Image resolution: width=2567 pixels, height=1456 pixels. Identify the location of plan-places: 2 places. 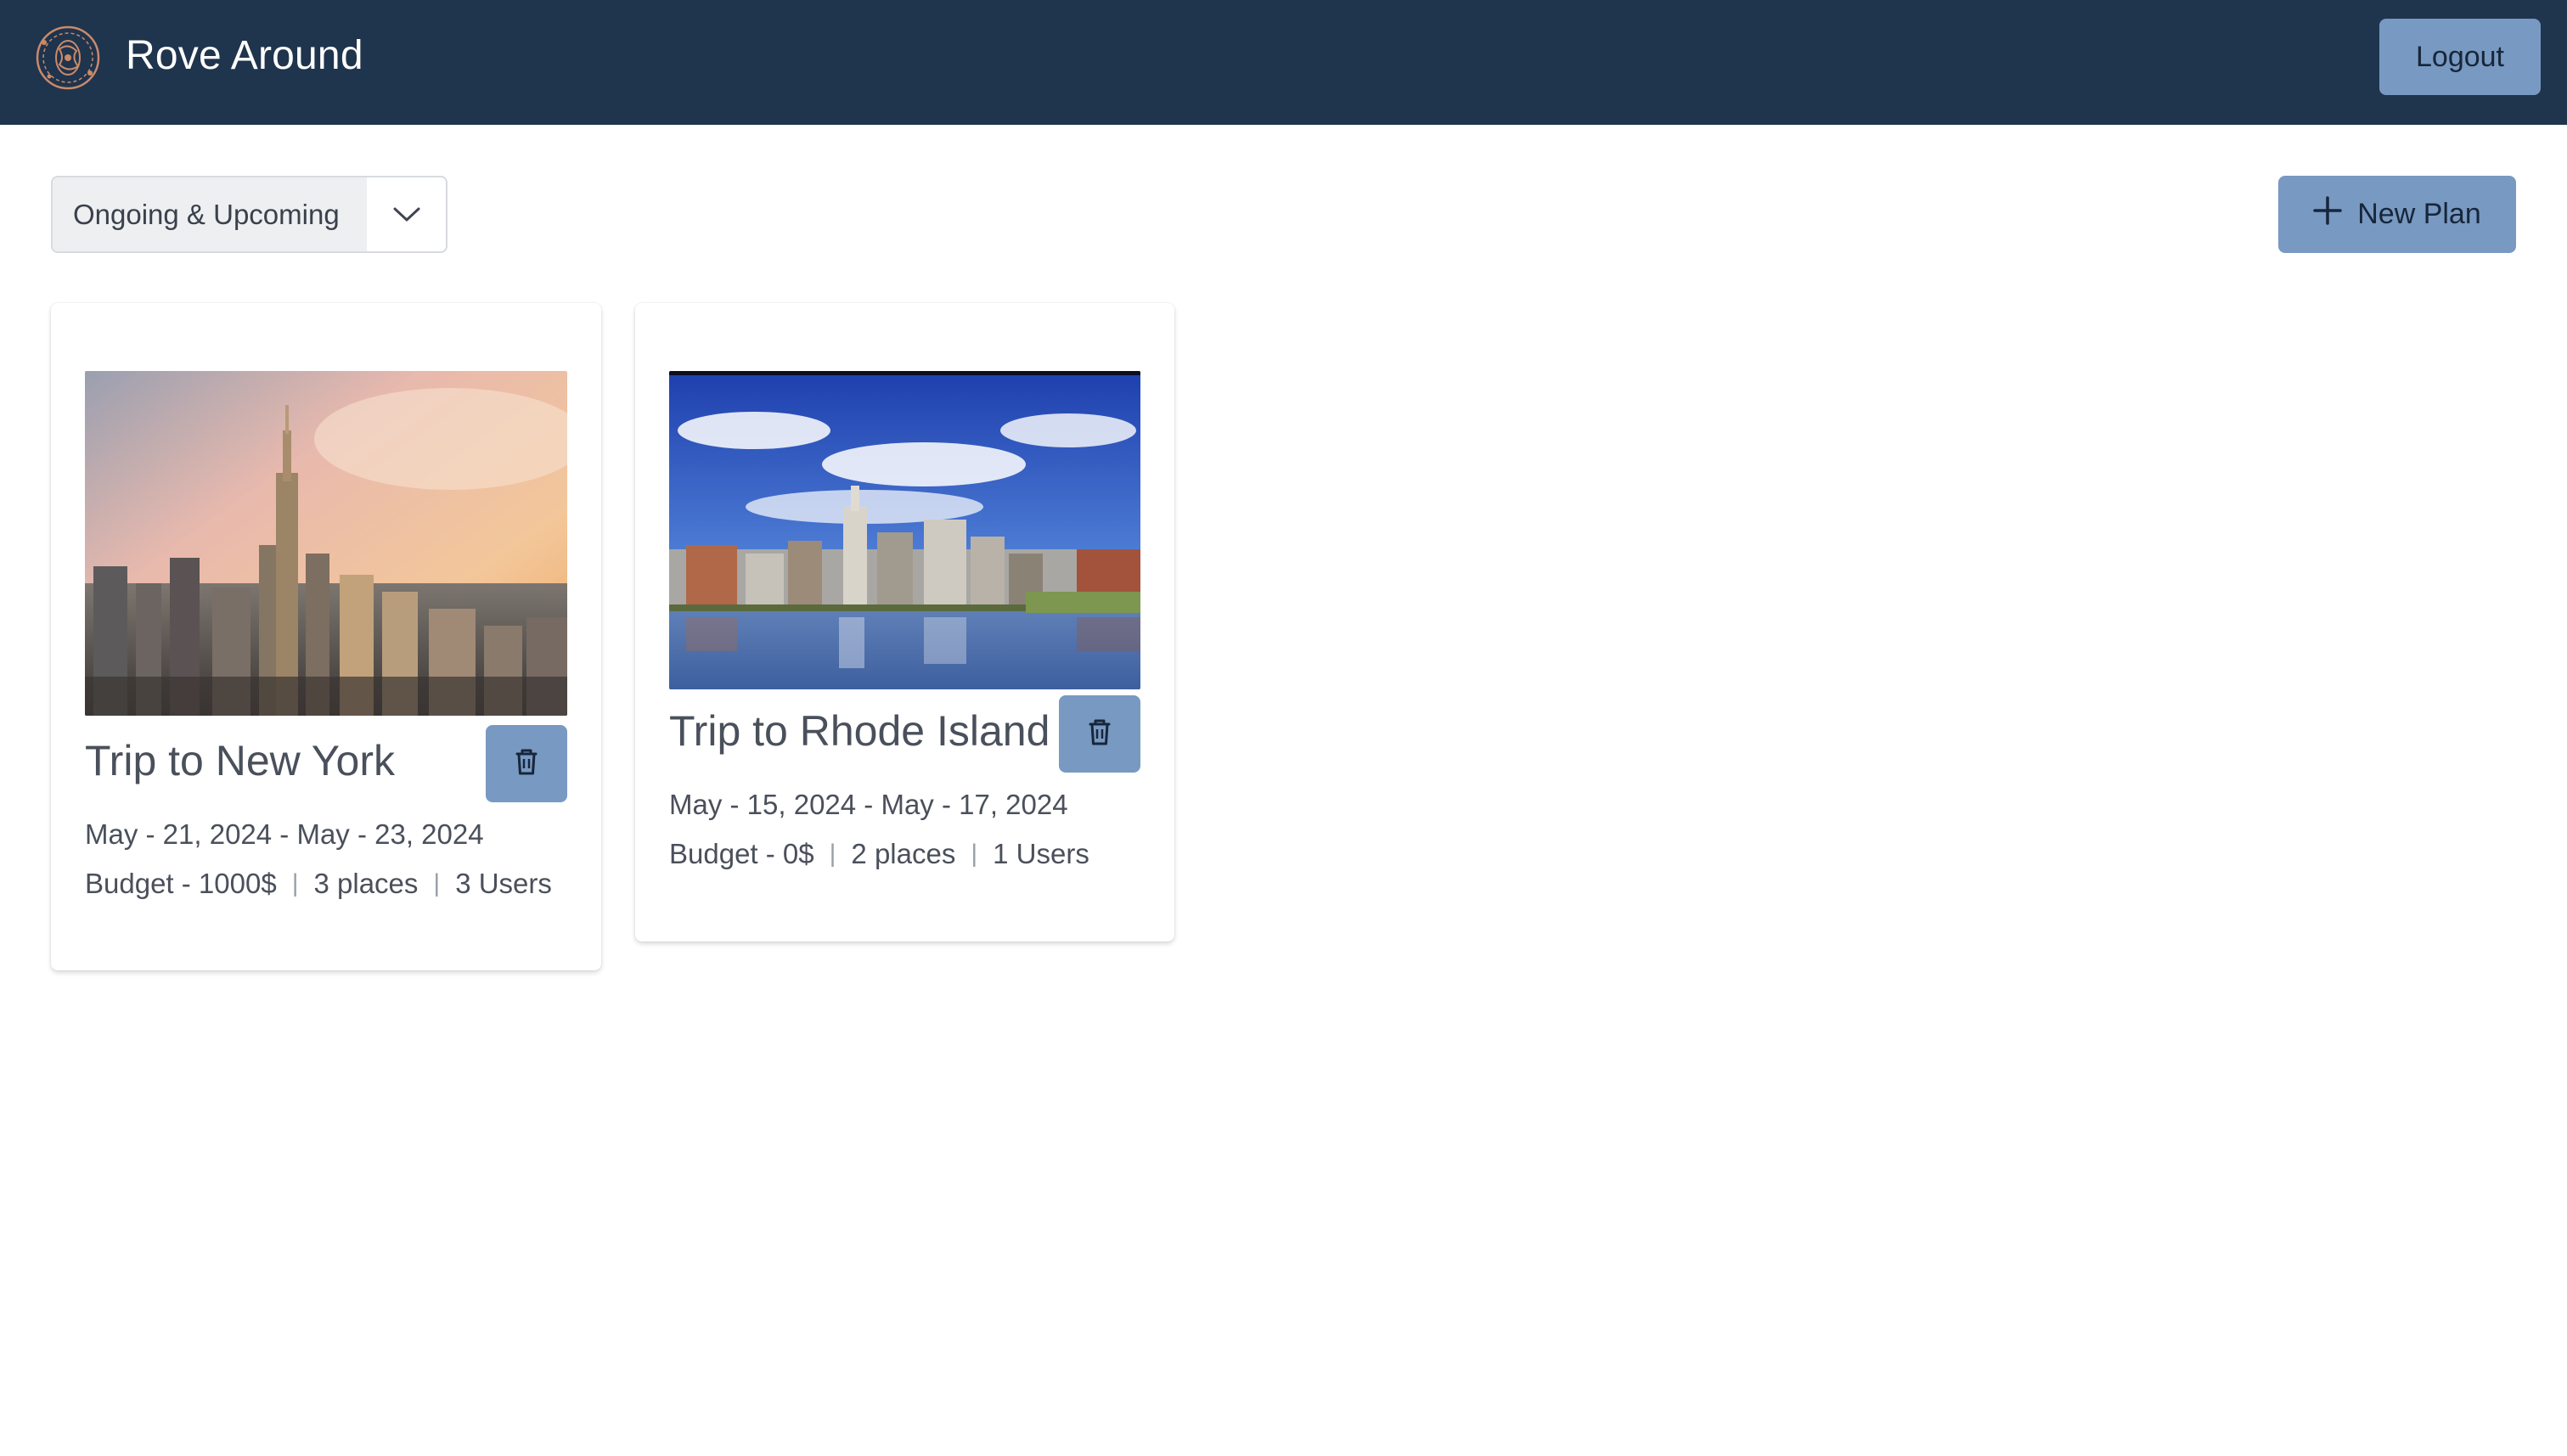
(904, 853).